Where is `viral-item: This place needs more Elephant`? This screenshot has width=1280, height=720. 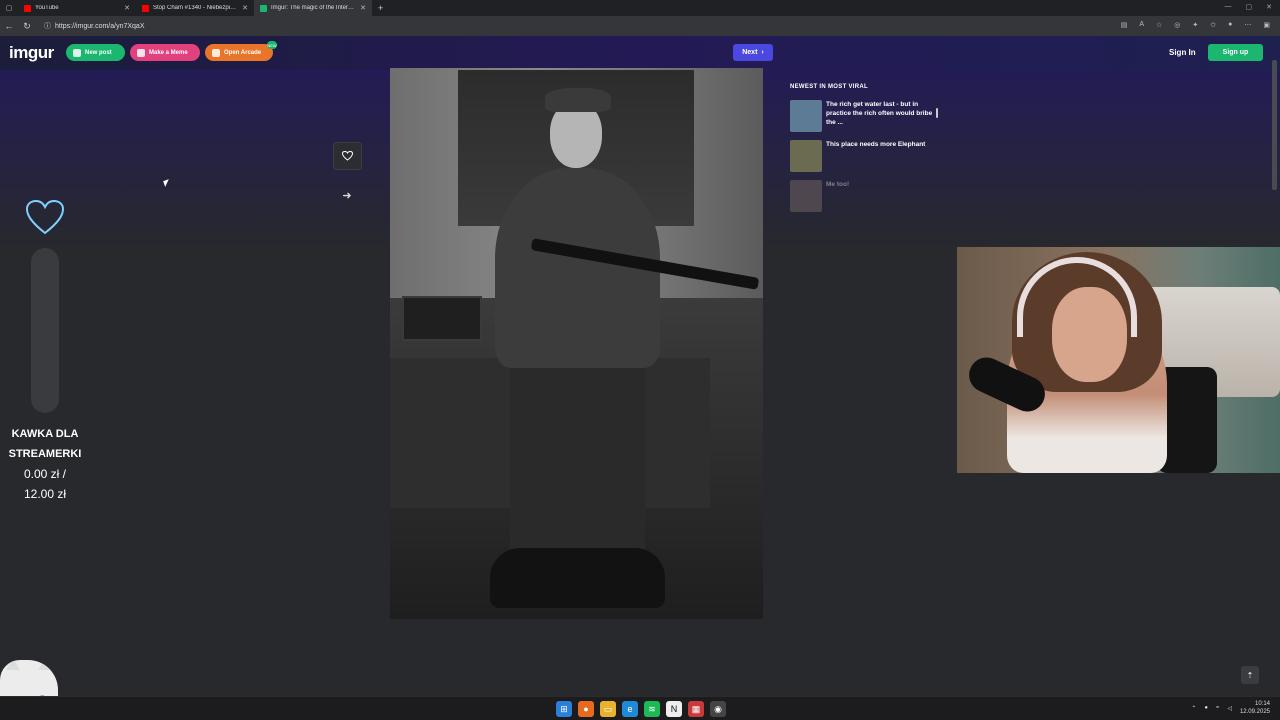
viral-item: This place needs more Elephant is located at coordinates (865, 156).